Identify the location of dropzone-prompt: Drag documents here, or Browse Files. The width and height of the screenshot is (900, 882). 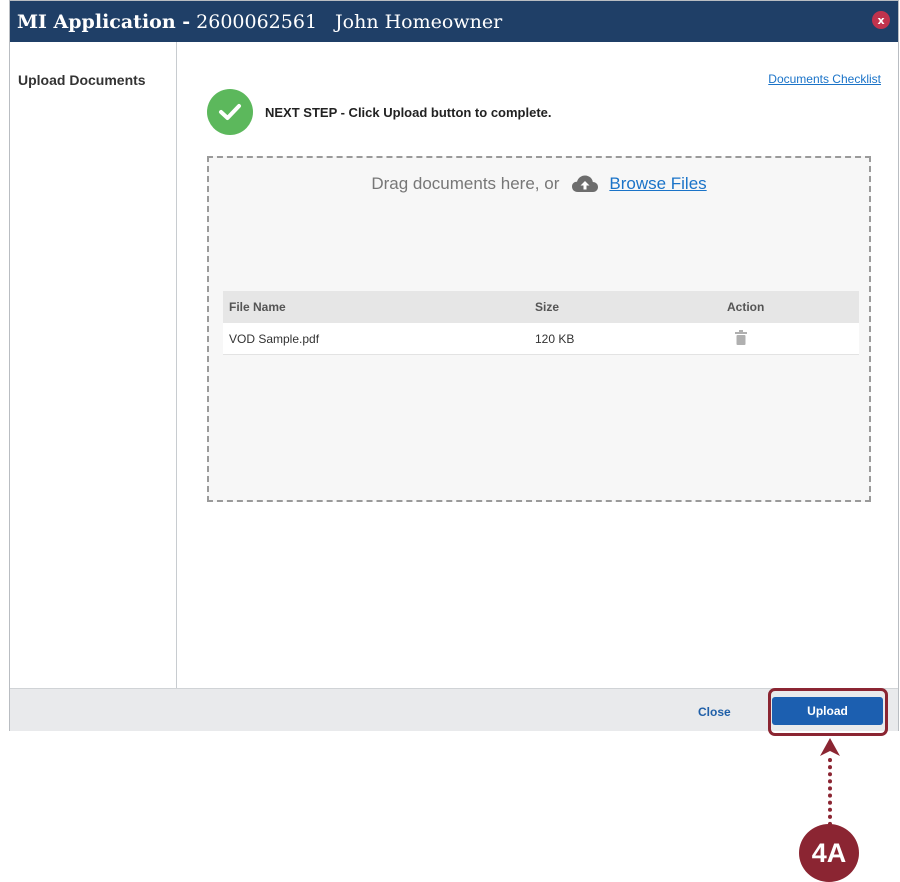
(539, 184).